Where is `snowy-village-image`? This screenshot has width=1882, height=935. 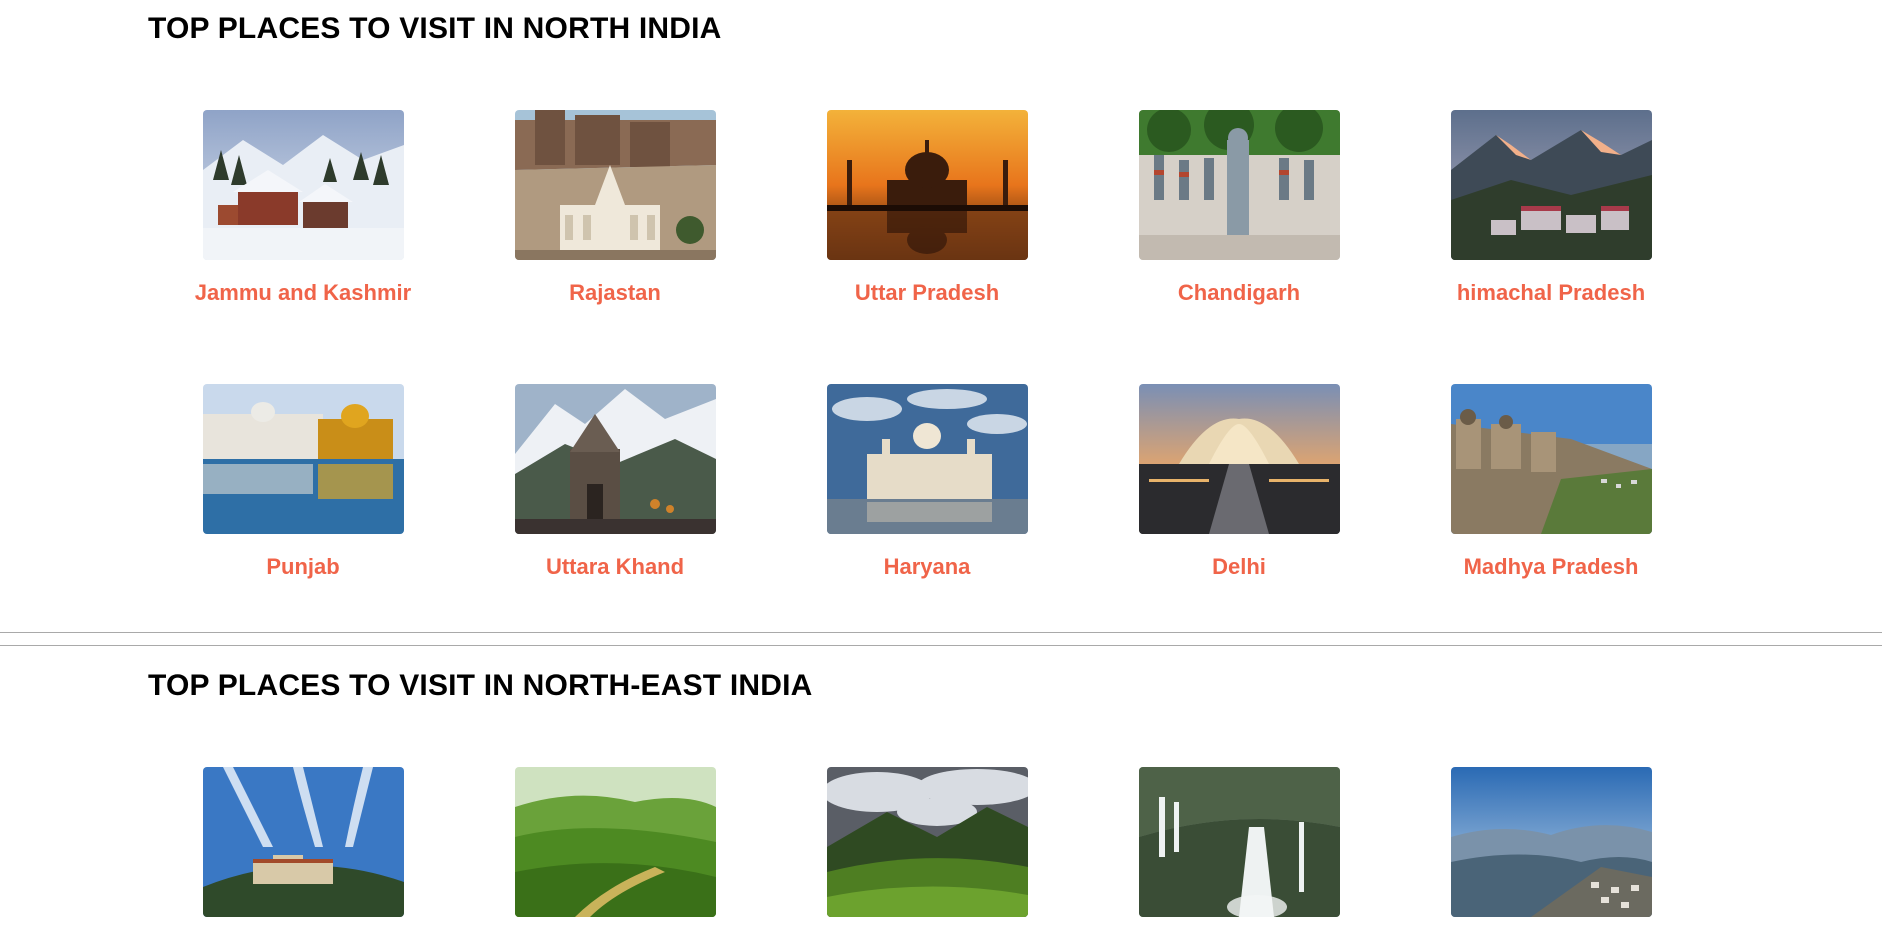 snowy-village-image is located at coordinates (303, 185).